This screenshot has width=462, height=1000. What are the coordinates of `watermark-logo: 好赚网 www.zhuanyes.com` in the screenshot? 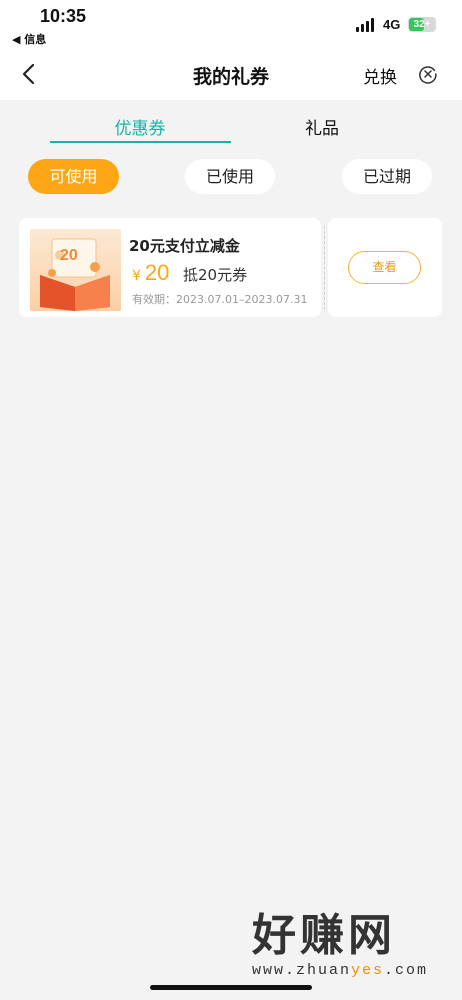 It's located at (347, 945).